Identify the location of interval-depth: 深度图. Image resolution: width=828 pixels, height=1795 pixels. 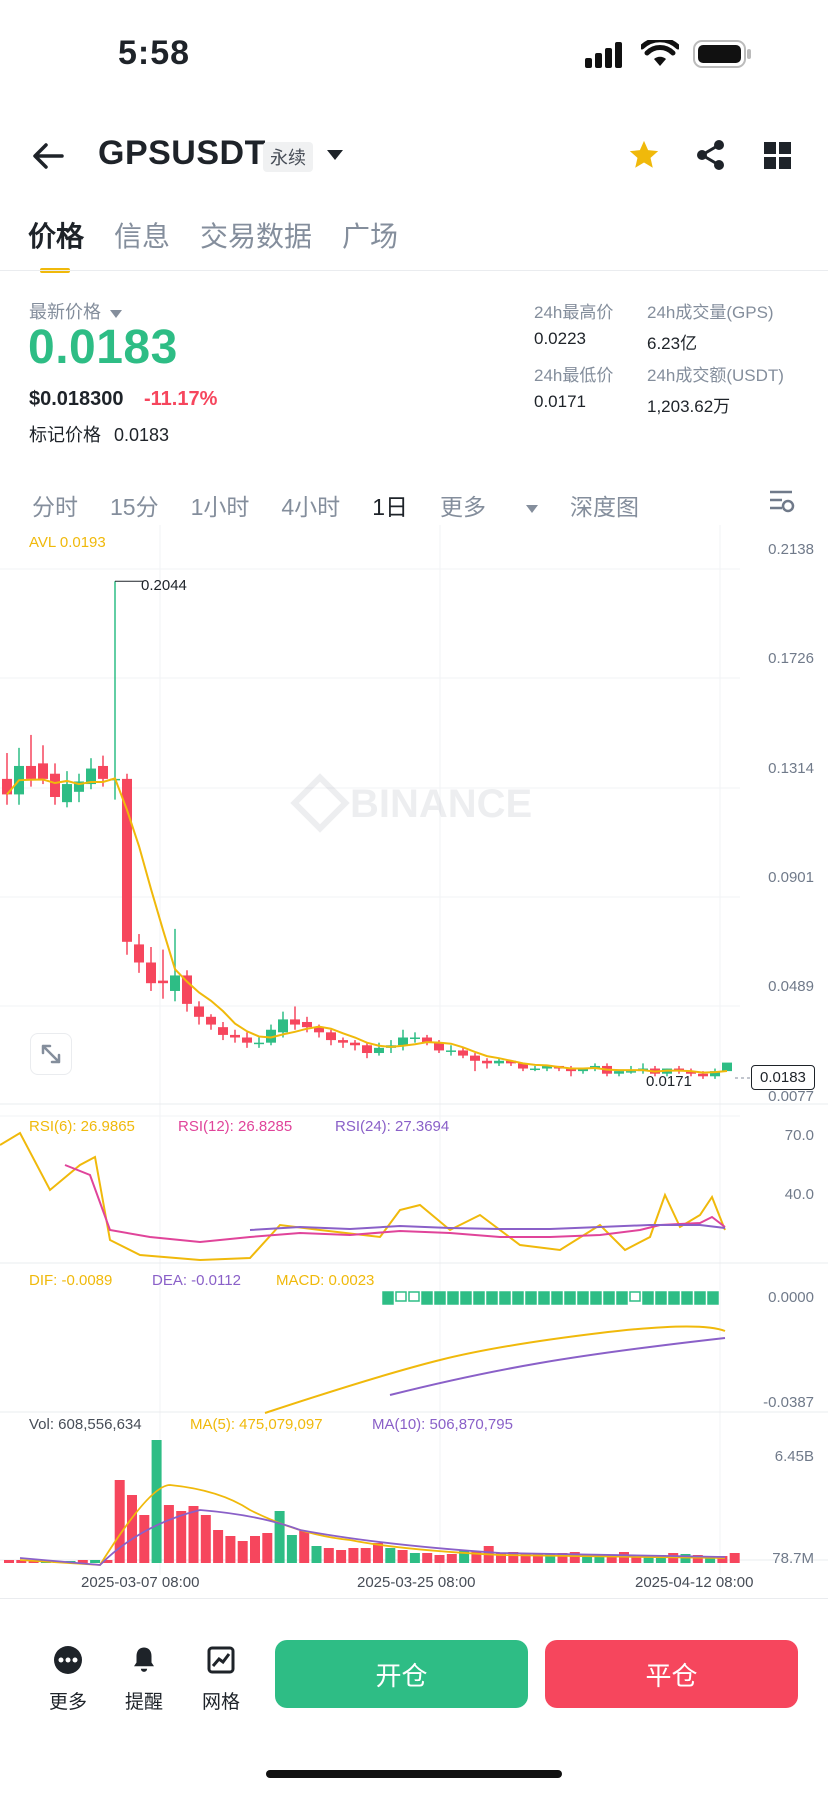
(604, 505).